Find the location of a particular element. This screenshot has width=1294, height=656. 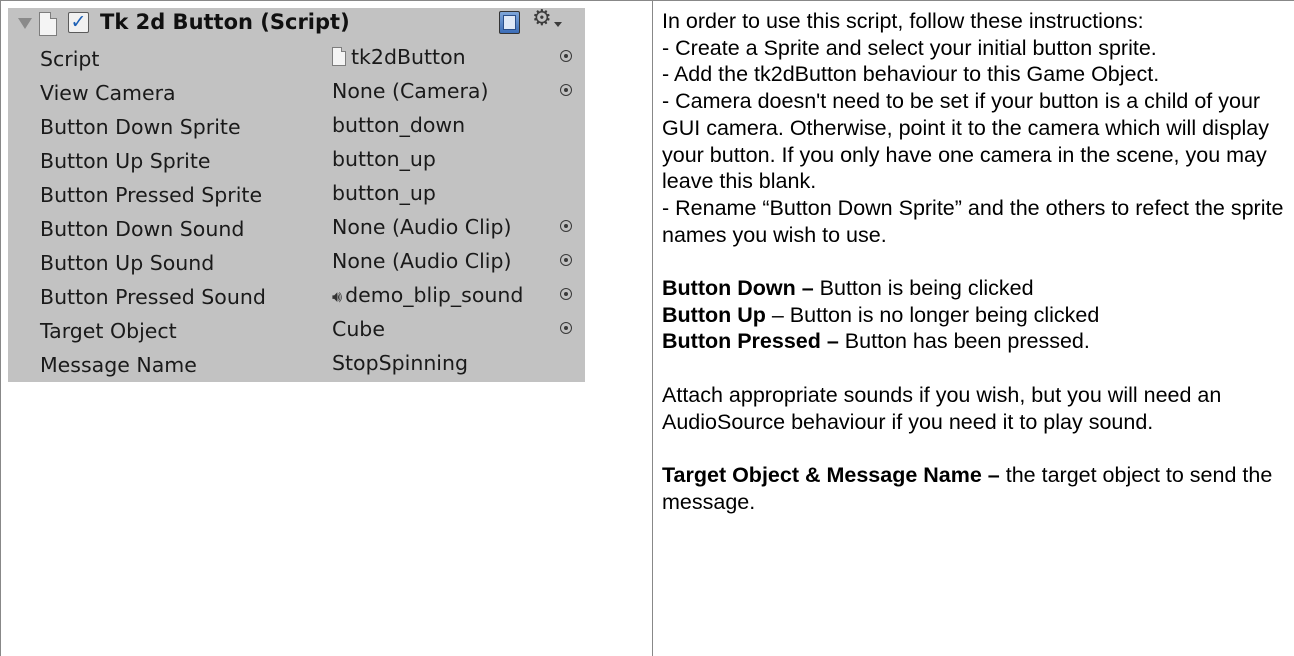

table-top-border is located at coordinates (647, 0).